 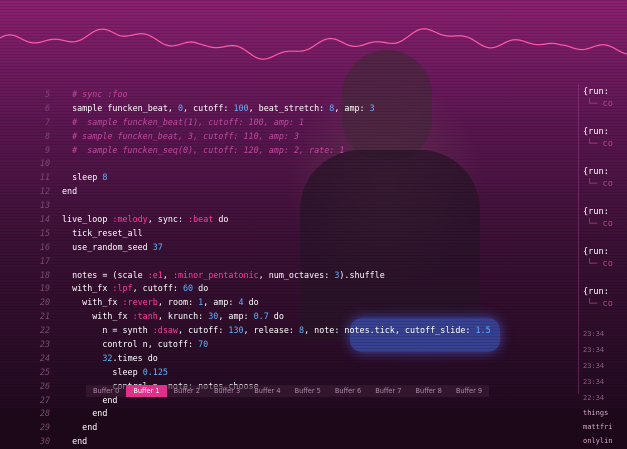 I want to click on line-number: 21, so click(x=44, y=316).